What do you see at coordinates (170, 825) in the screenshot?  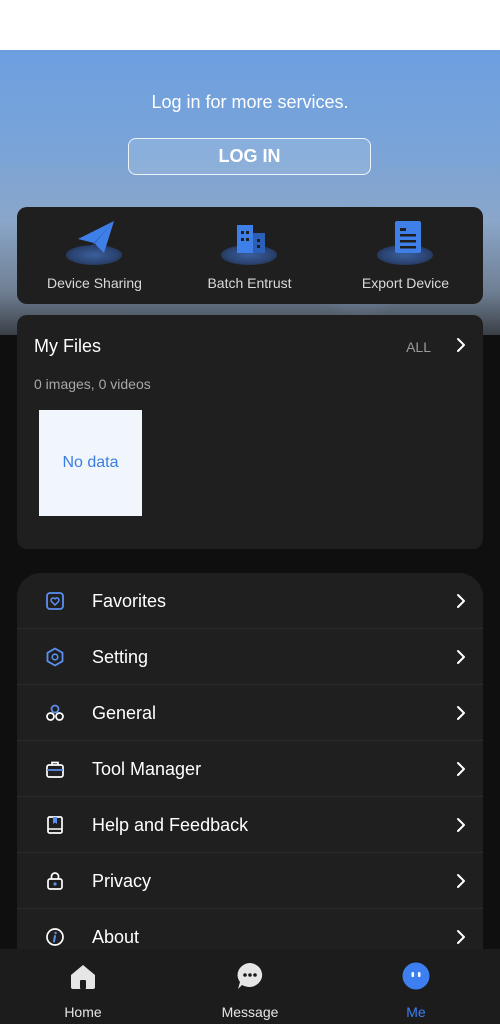 I see `menu-item-label: Help and Feedback` at bounding box center [170, 825].